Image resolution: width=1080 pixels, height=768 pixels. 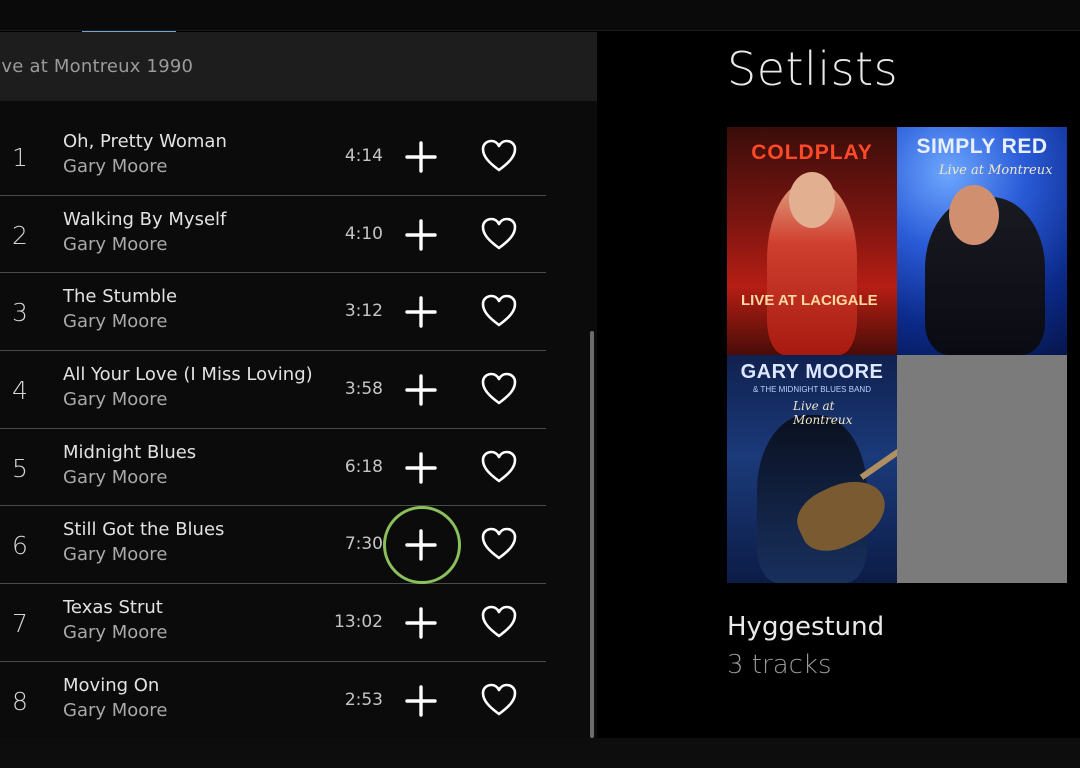 I want to click on track-row: 7 Texas Strut Gary Moore 13:02, so click(x=273, y=623).